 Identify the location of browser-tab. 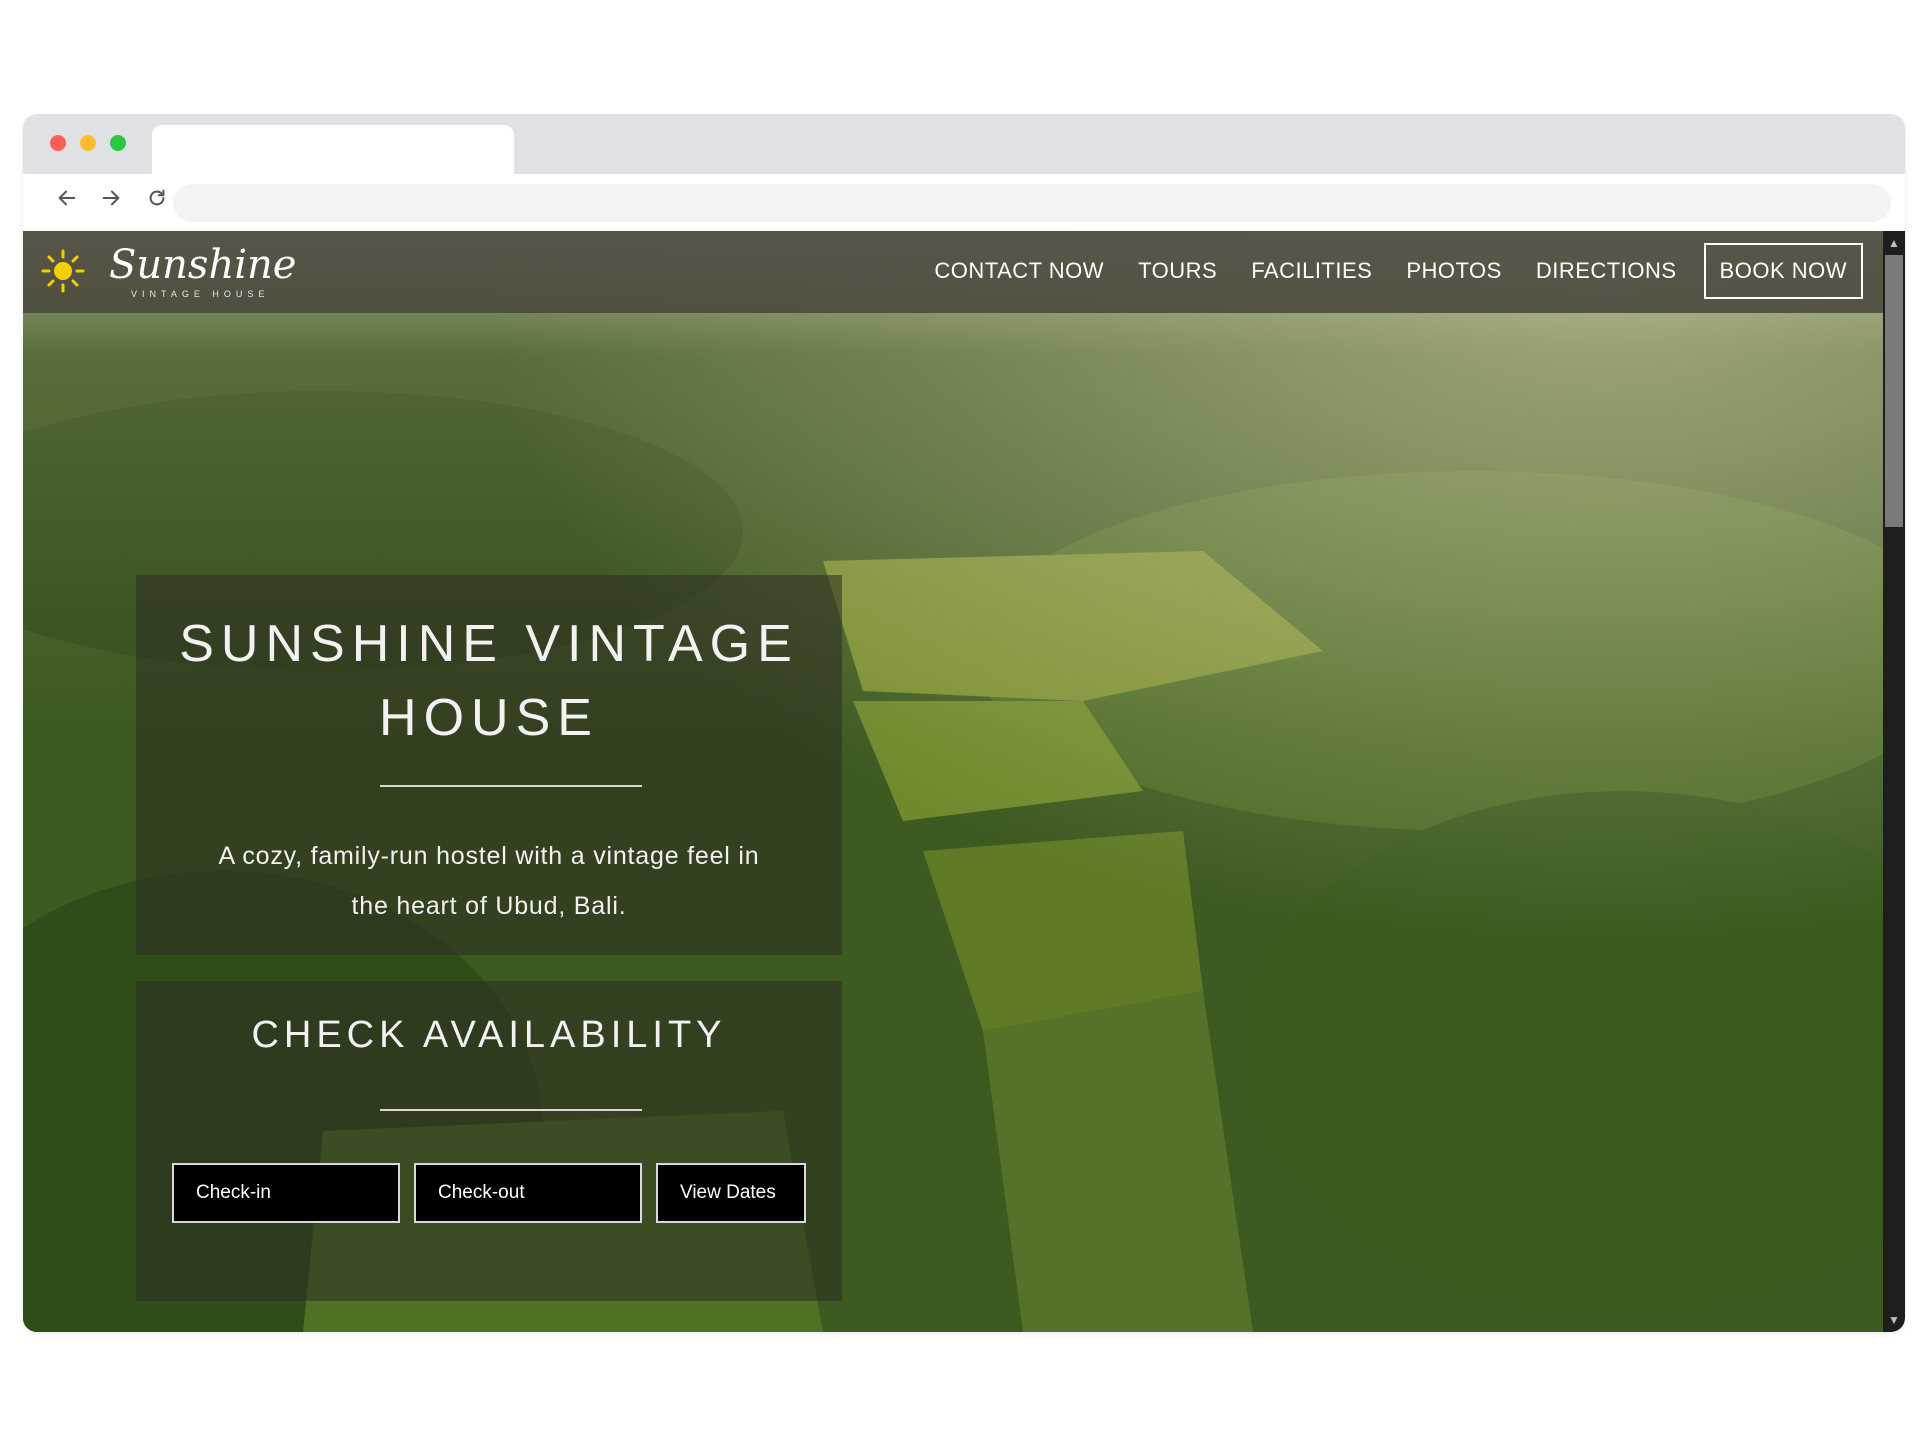
(333, 149).